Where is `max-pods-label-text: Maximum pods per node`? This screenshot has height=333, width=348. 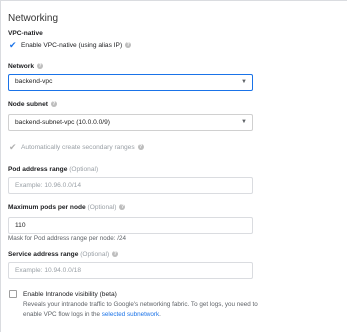
max-pods-label-text: Maximum pods per node is located at coordinates (47, 207).